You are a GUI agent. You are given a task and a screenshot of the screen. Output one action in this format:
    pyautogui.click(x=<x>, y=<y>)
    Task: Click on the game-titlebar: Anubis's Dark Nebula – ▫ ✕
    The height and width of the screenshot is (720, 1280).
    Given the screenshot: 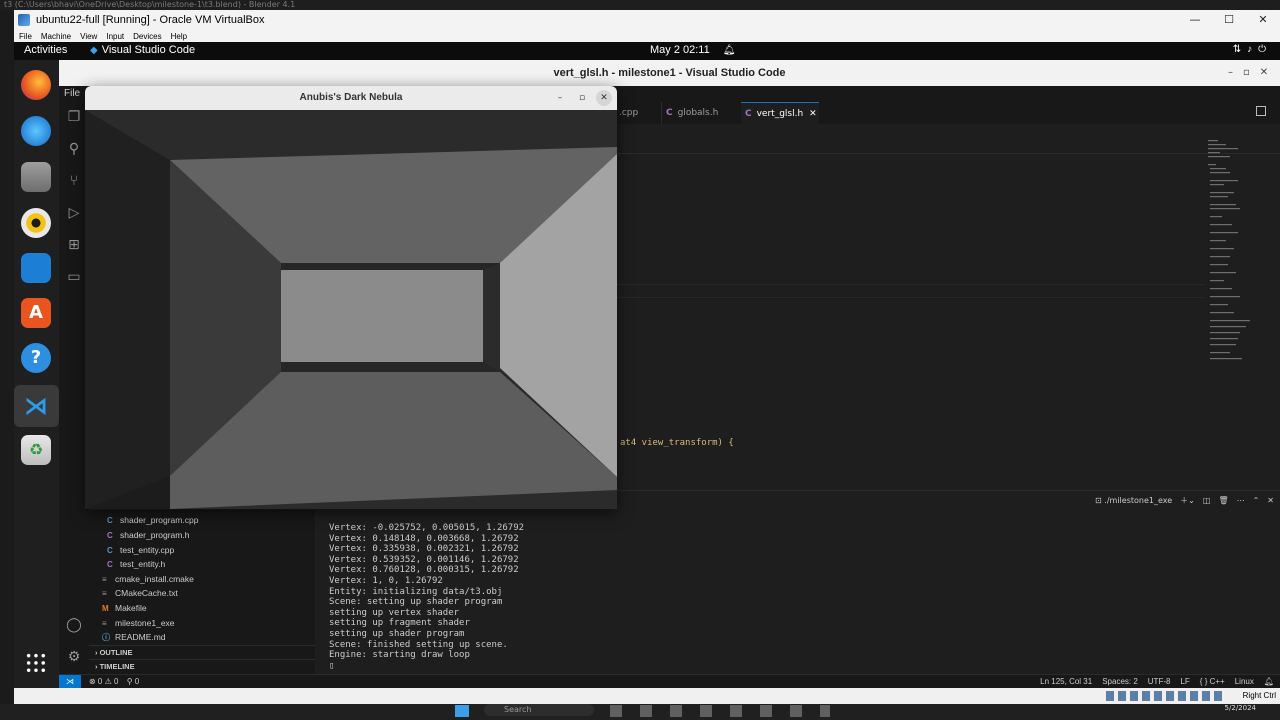 What is the action you would take?
    pyautogui.click(x=351, y=98)
    